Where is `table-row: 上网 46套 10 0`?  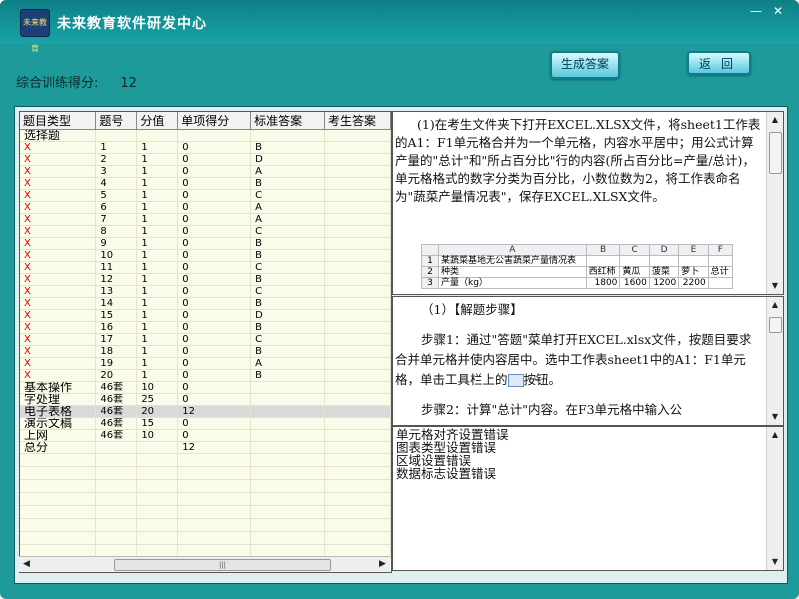
table-row: 上网 46套 10 0 is located at coordinates (205, 435).